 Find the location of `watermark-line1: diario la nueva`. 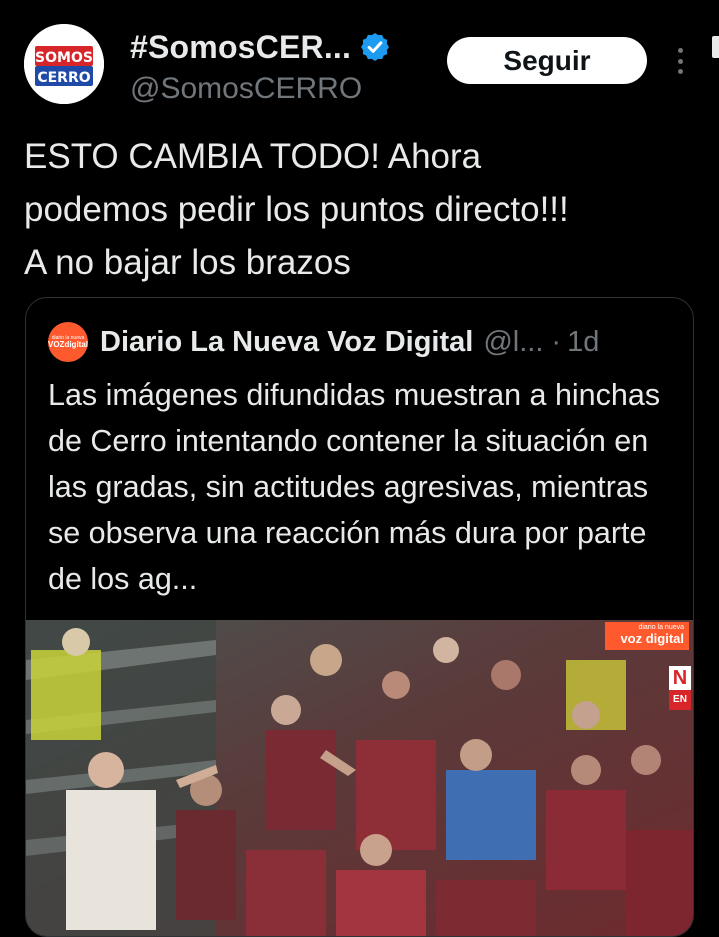

watermark-line1: diario la nueva is located at coordinates (661, 627).